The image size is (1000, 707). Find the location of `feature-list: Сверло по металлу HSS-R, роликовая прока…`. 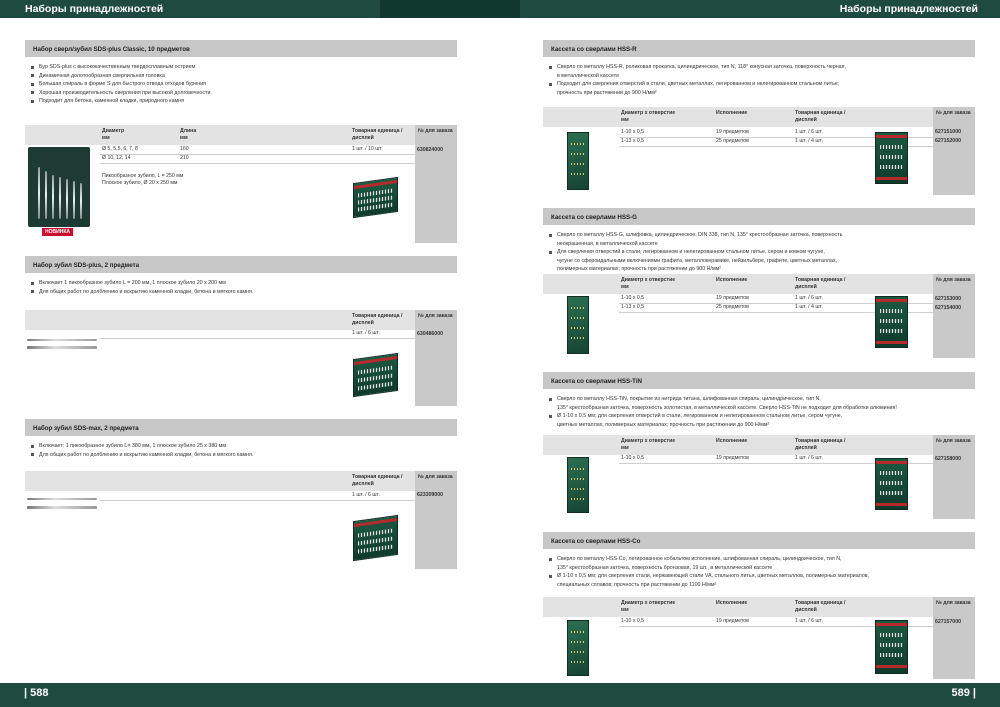

feature-list: Сверло по металлу HSS-R, роликовая прока… is located at coordinates (759, 77).